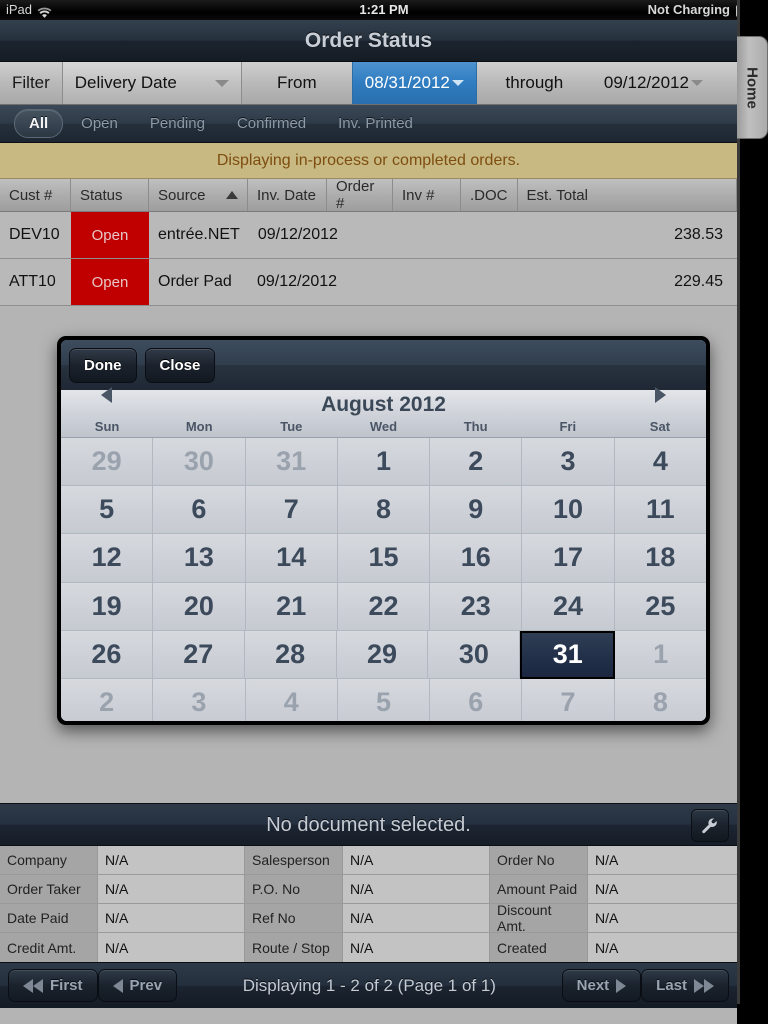 The height and width of the screenshot is (1024, 768). Describe the element at coordinates (294, 889) in the screenshot. I see `detail-key: P.O. No` at that location.